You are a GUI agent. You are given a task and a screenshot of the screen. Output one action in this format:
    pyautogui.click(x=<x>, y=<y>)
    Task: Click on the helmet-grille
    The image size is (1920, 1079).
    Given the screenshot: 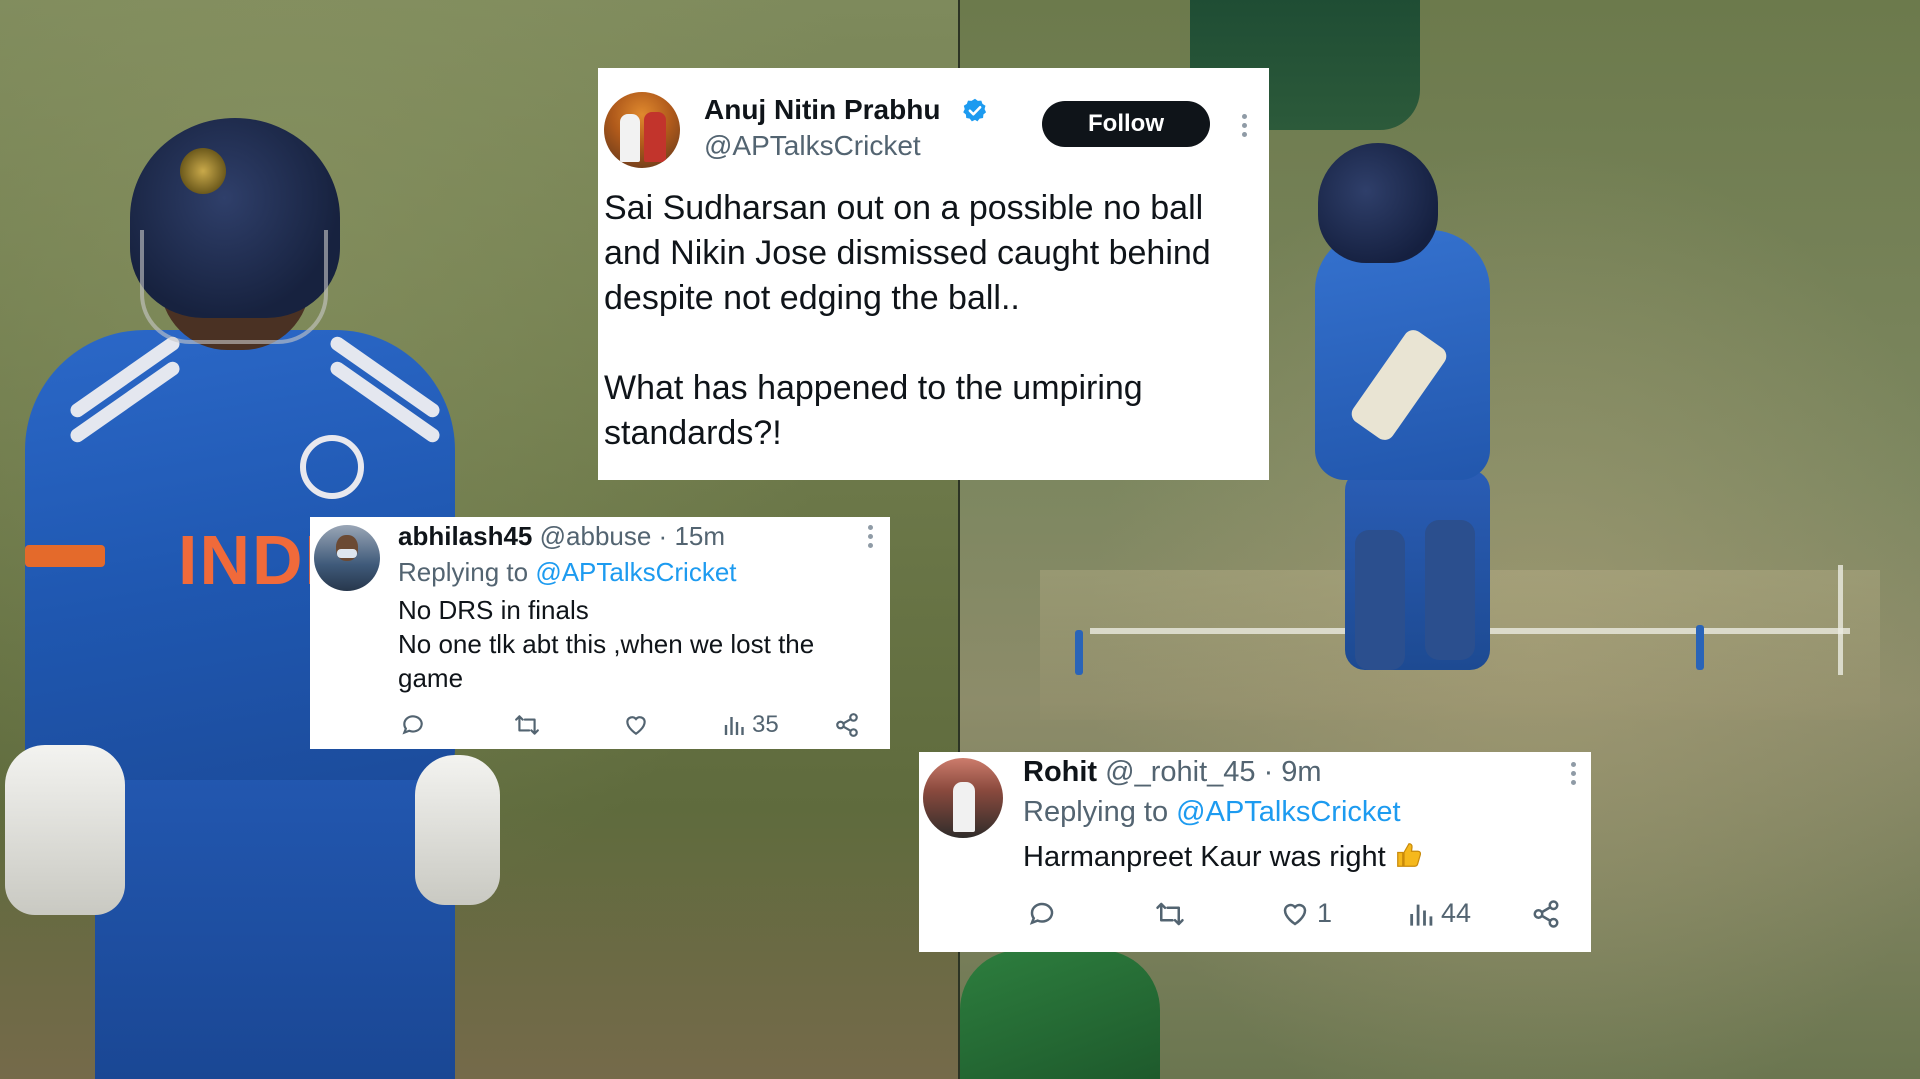 What is the action you would take?
    pyautogui.click(x=234, y=287)
    